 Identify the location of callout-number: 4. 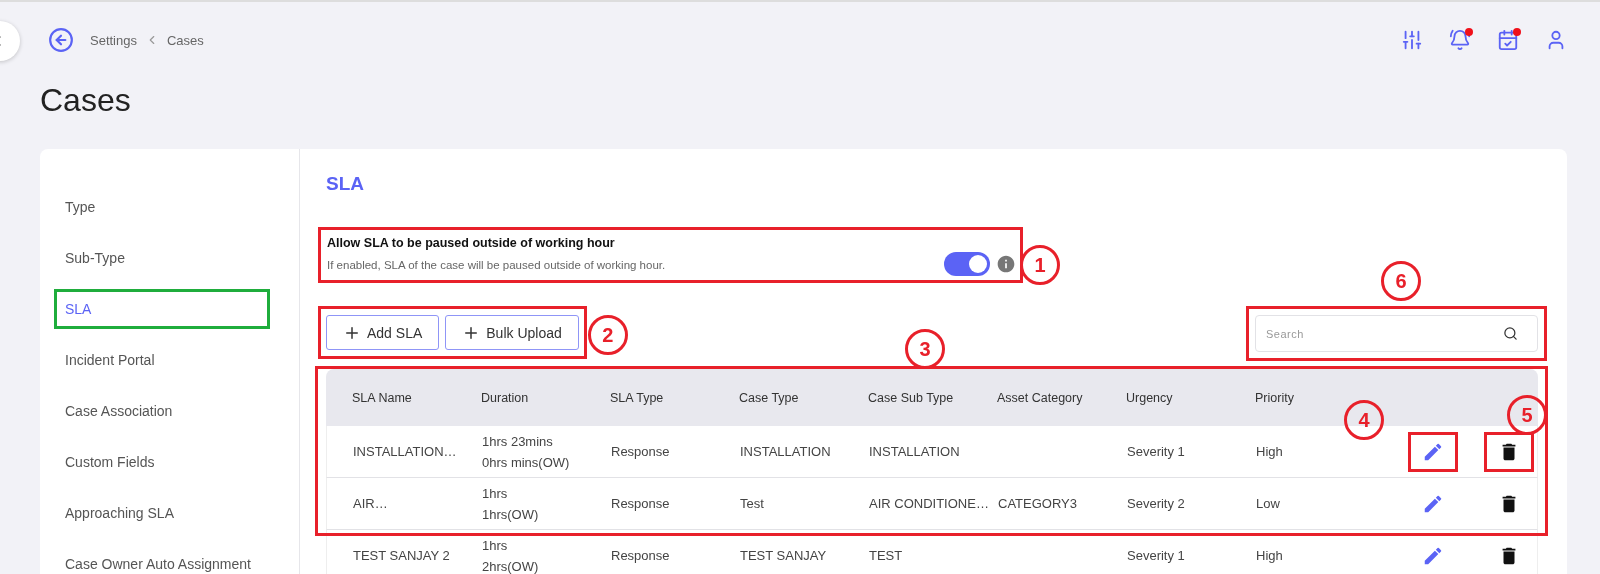
(1364, 420).